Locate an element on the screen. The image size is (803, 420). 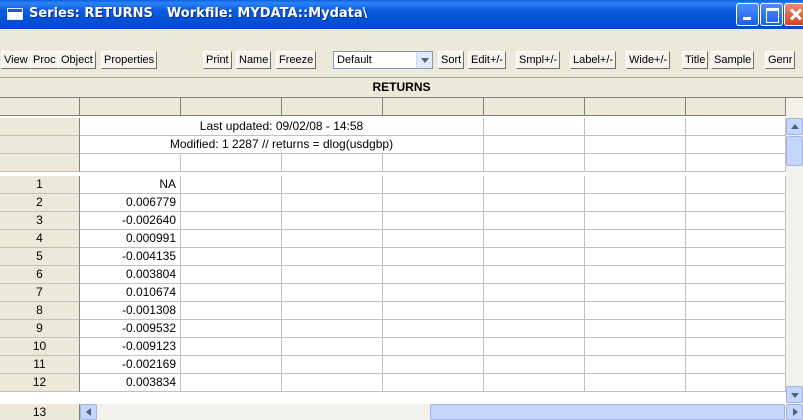
corner-cell is located at coordinates (40, 107).